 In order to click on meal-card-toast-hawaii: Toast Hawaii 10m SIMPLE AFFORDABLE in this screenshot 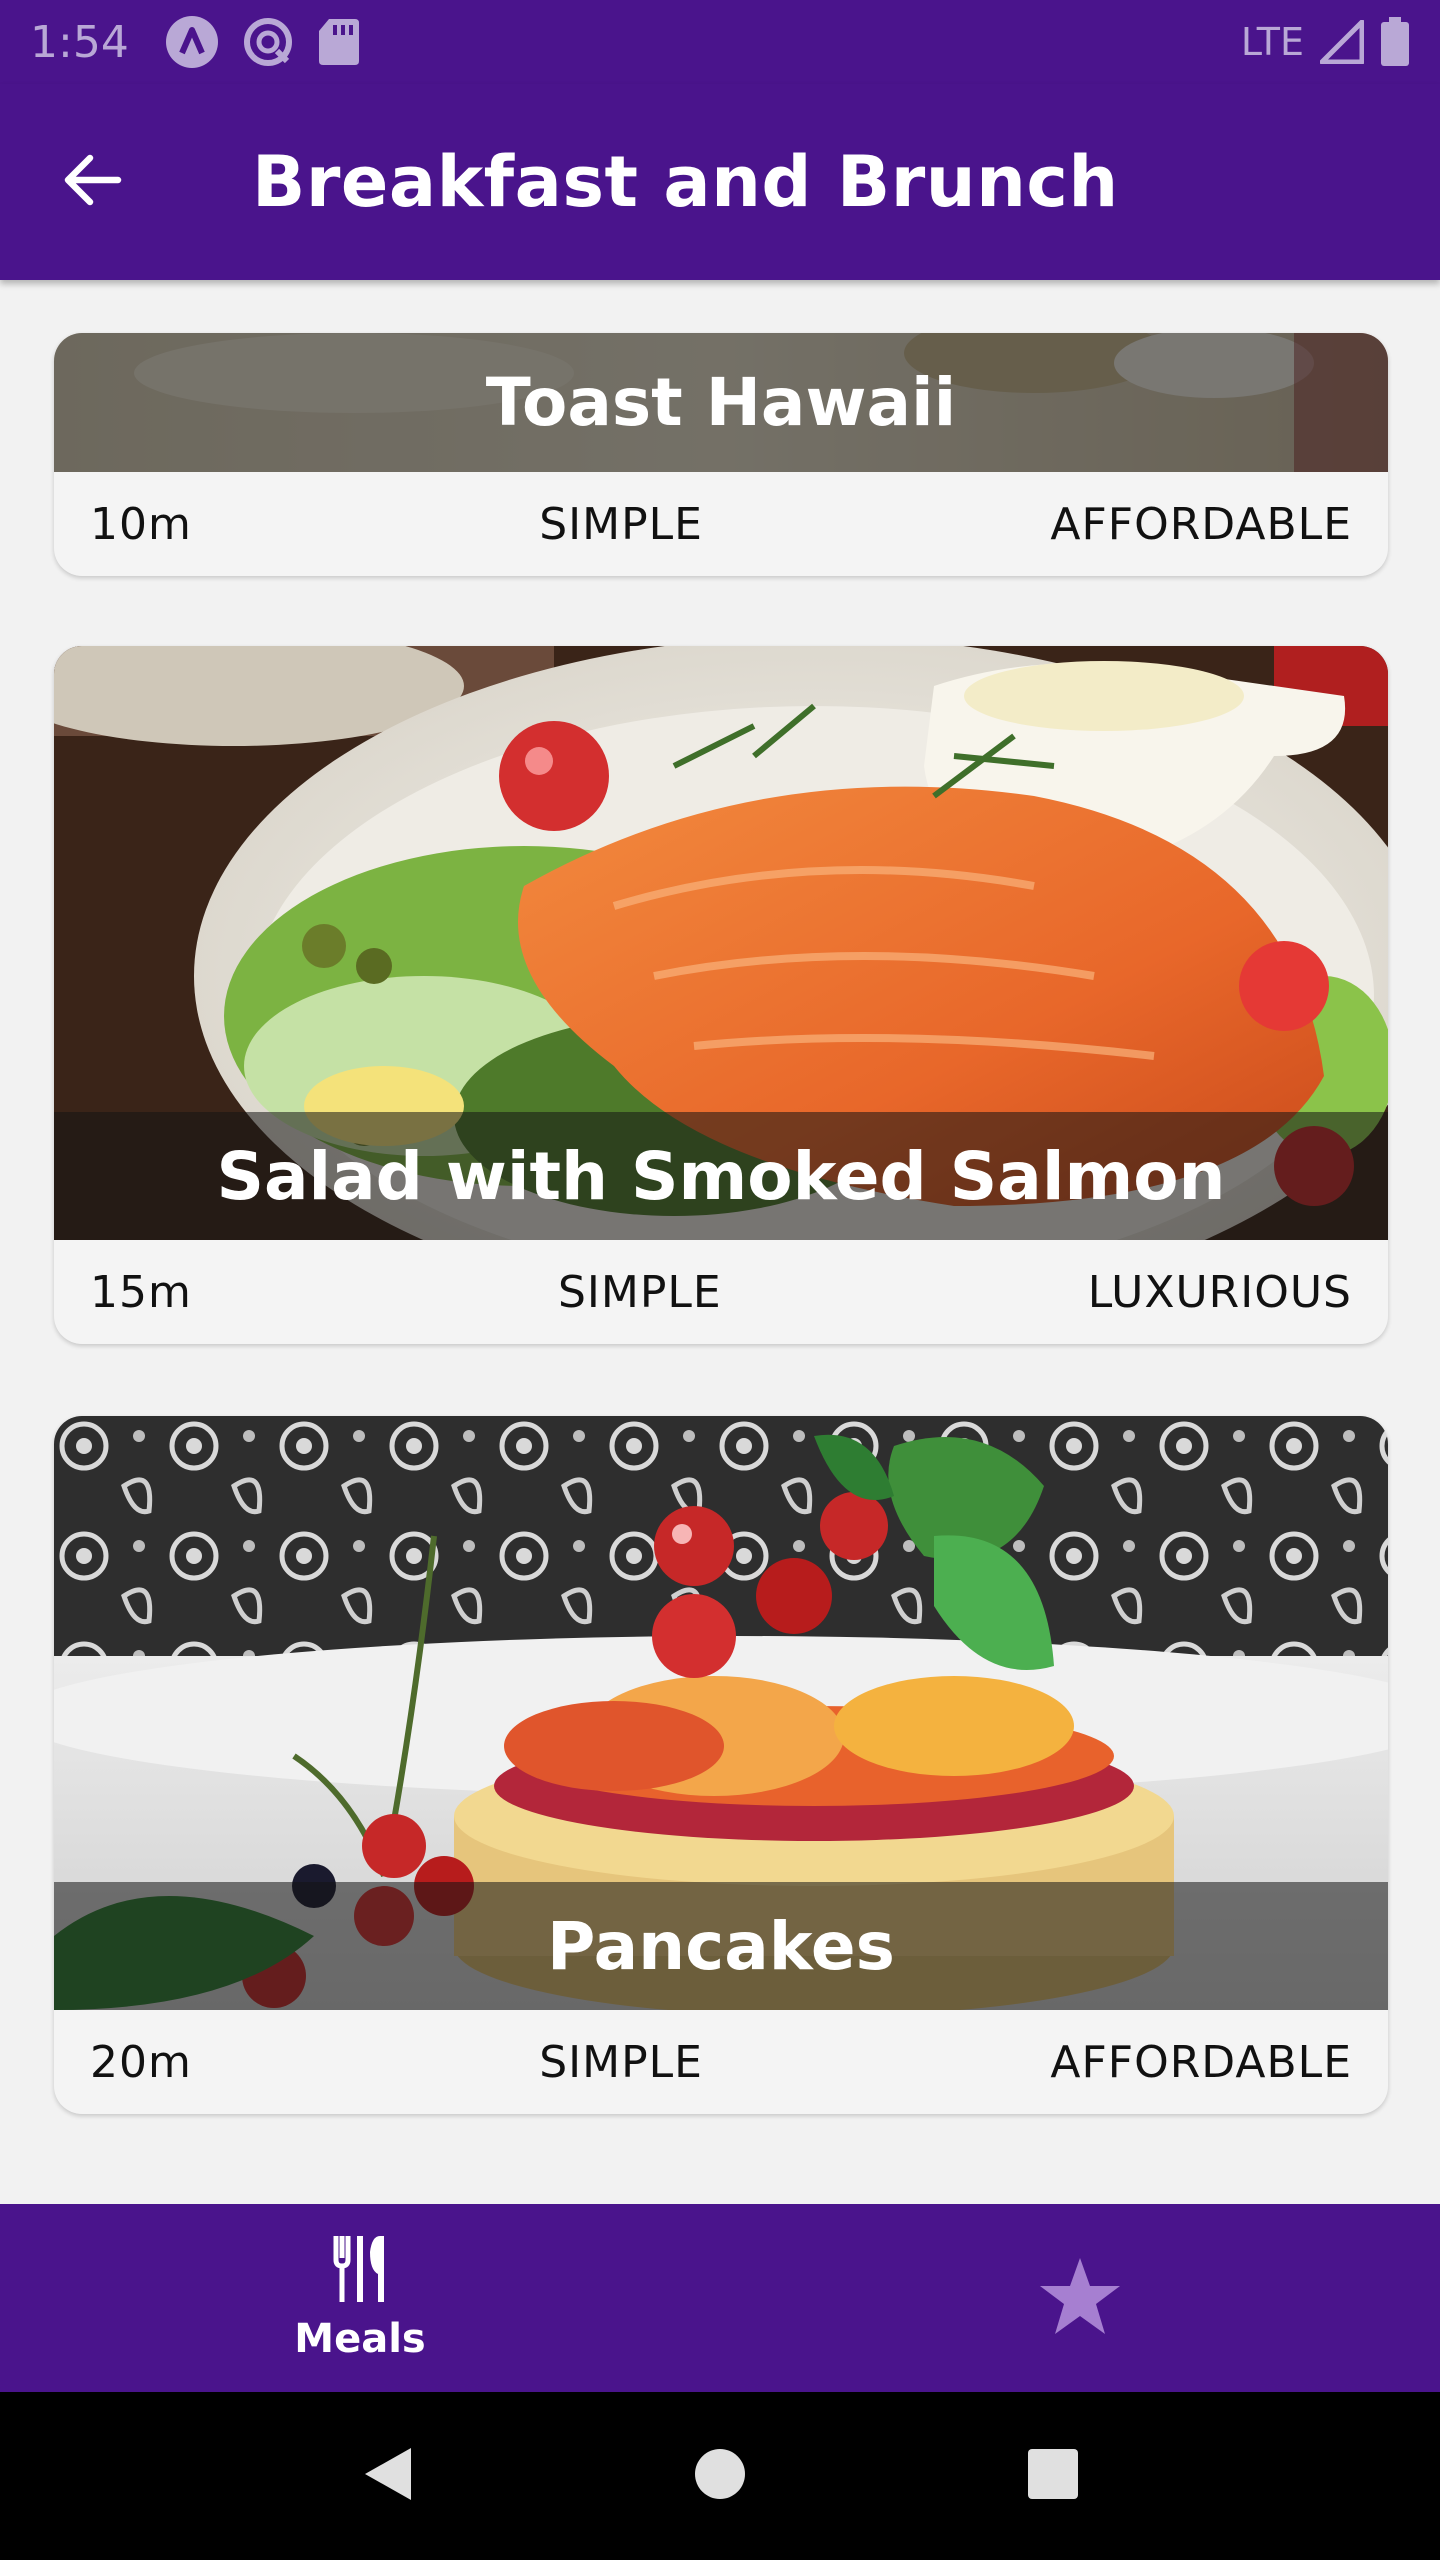, I will do `click(721, 454)`.